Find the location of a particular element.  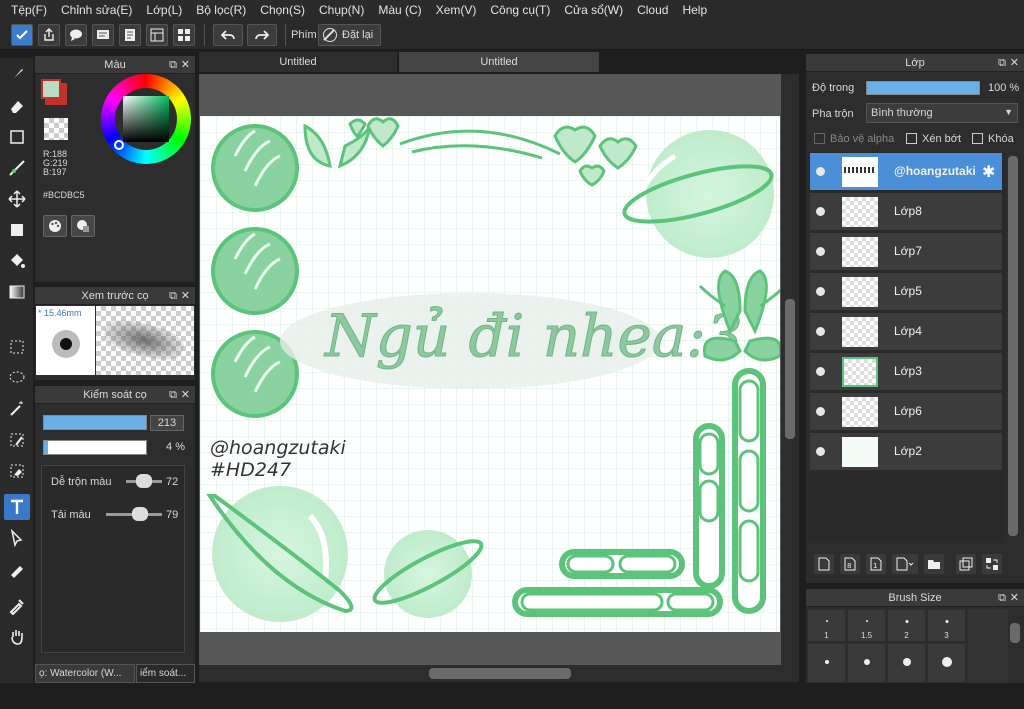

select-eraser-tool-icon is located at coordinates (17, 471).